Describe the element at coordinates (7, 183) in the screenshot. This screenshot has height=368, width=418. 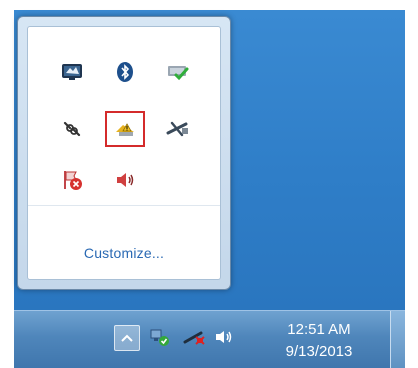
I see `screen-edge` at that location.